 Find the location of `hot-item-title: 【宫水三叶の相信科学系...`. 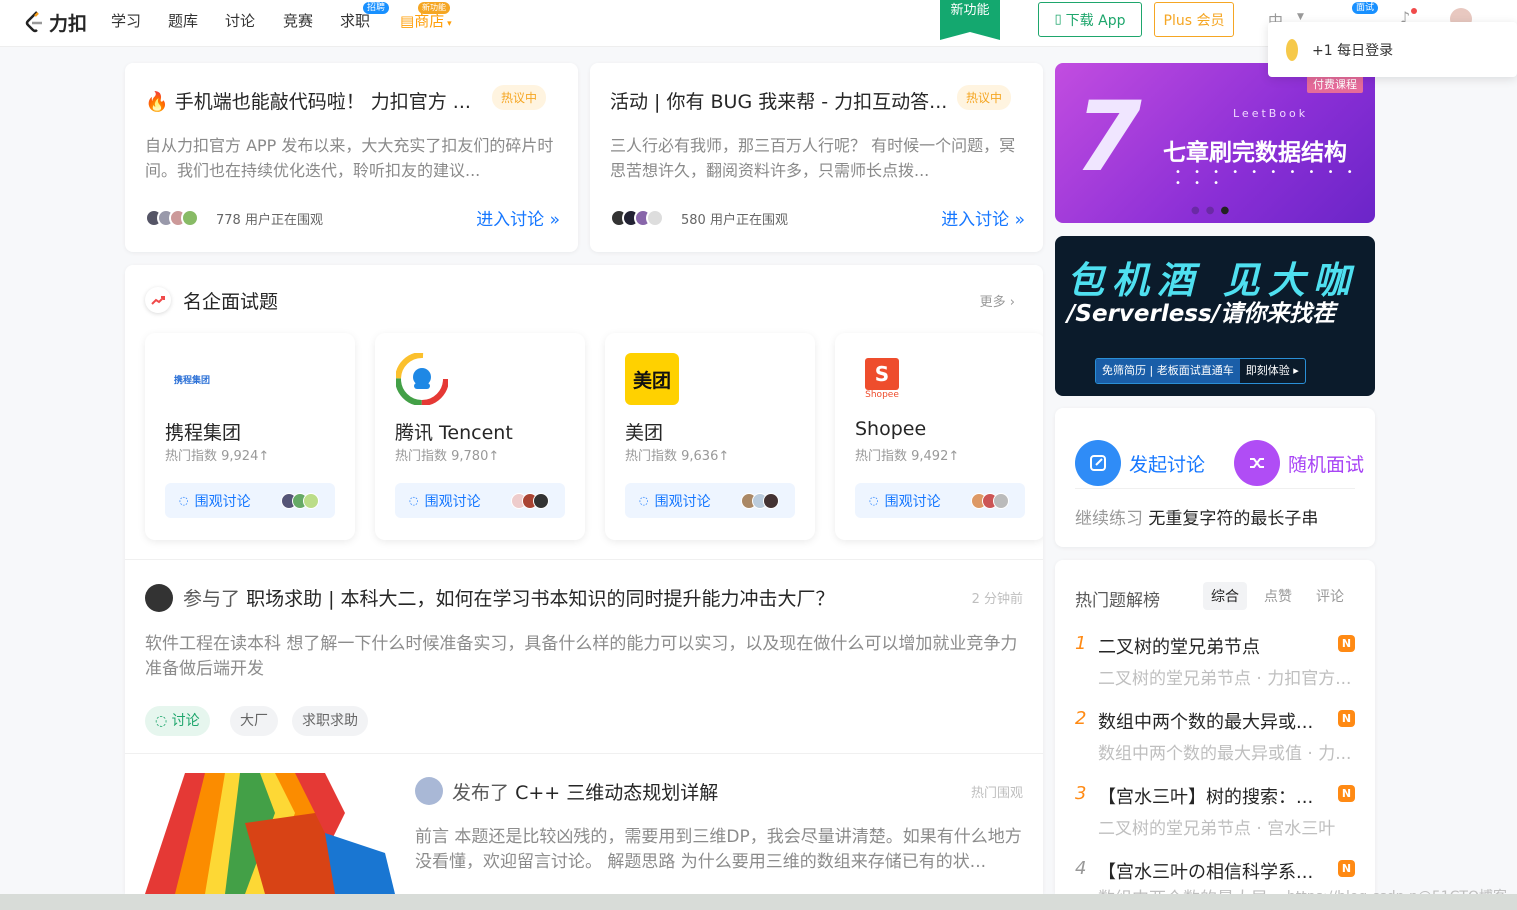

hot-item-title: 【宫水三叶の相信科学系... is located at coordinates (1206, 872).